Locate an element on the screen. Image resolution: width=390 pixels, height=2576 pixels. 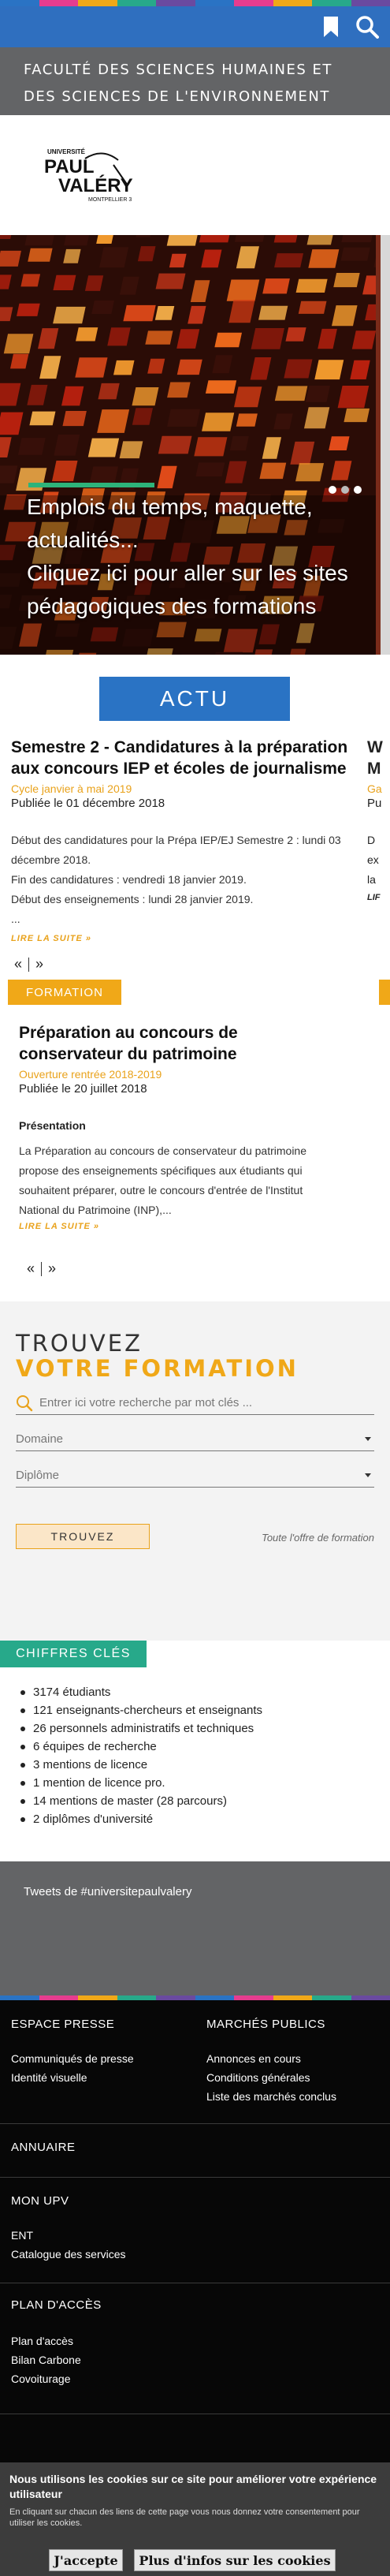
footer-link-catalogue: Catalogue des services is located at coordinates (68, 2254).